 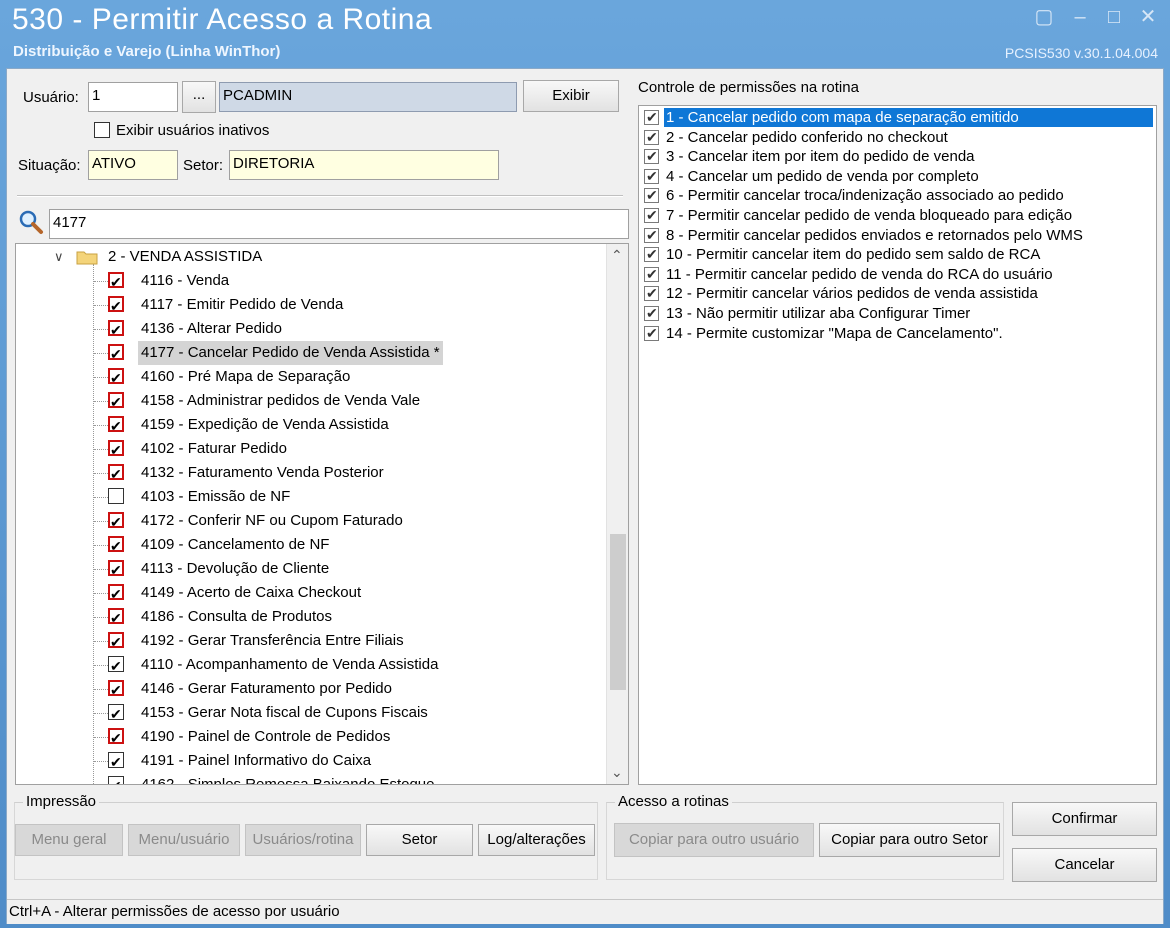 I want to click on tree-item: 4162 - Simples Remessa Baixando Estoque, so click(x=311, y=778).